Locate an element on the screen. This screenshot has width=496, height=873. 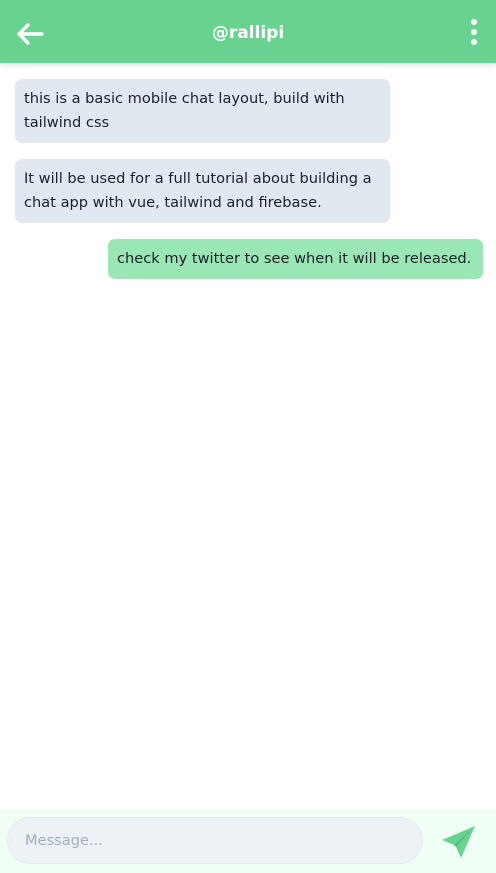
message-input is located at coordinates (215, 840).